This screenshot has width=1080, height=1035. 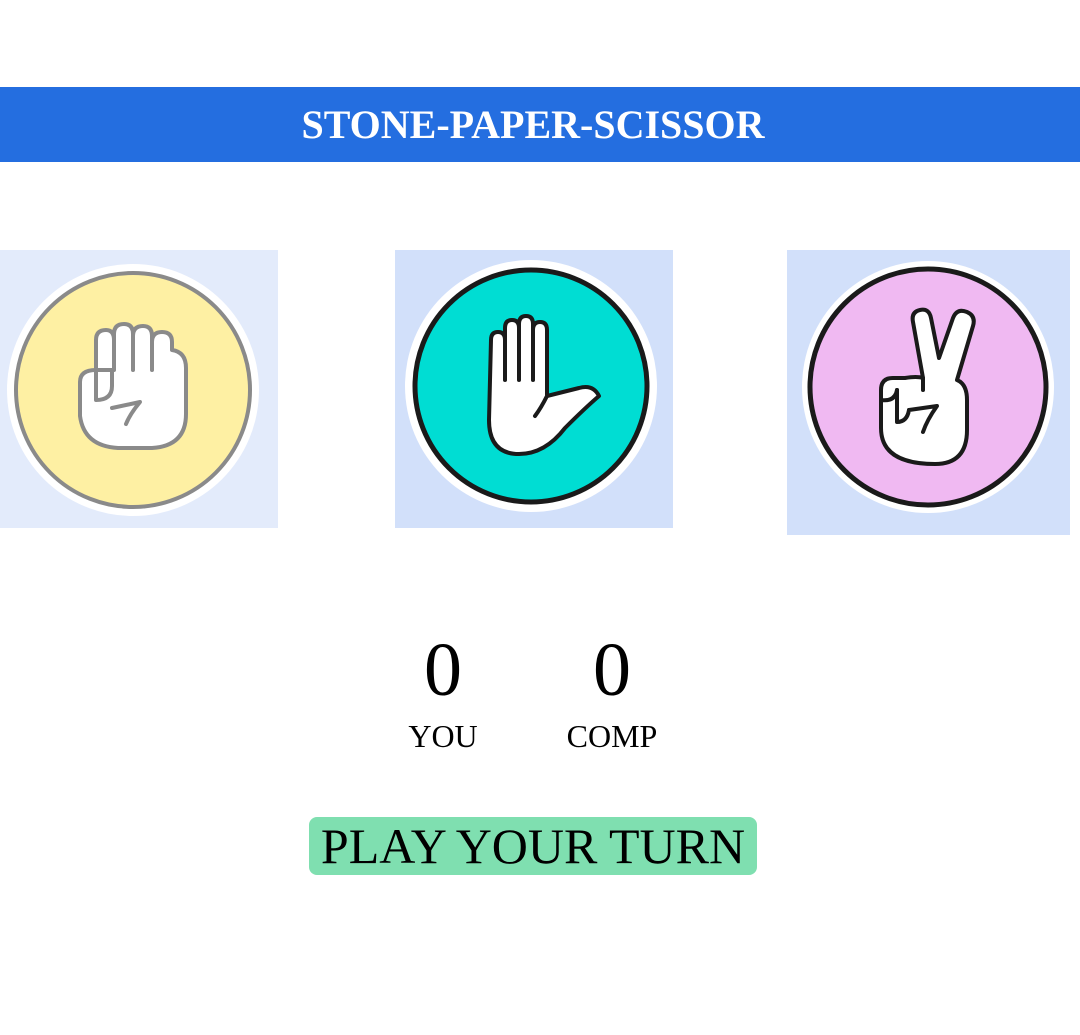 What do you see at coordinates (443, 670) in the screenshot?
I see `user-score: 0` at bounding box center [443, 670].